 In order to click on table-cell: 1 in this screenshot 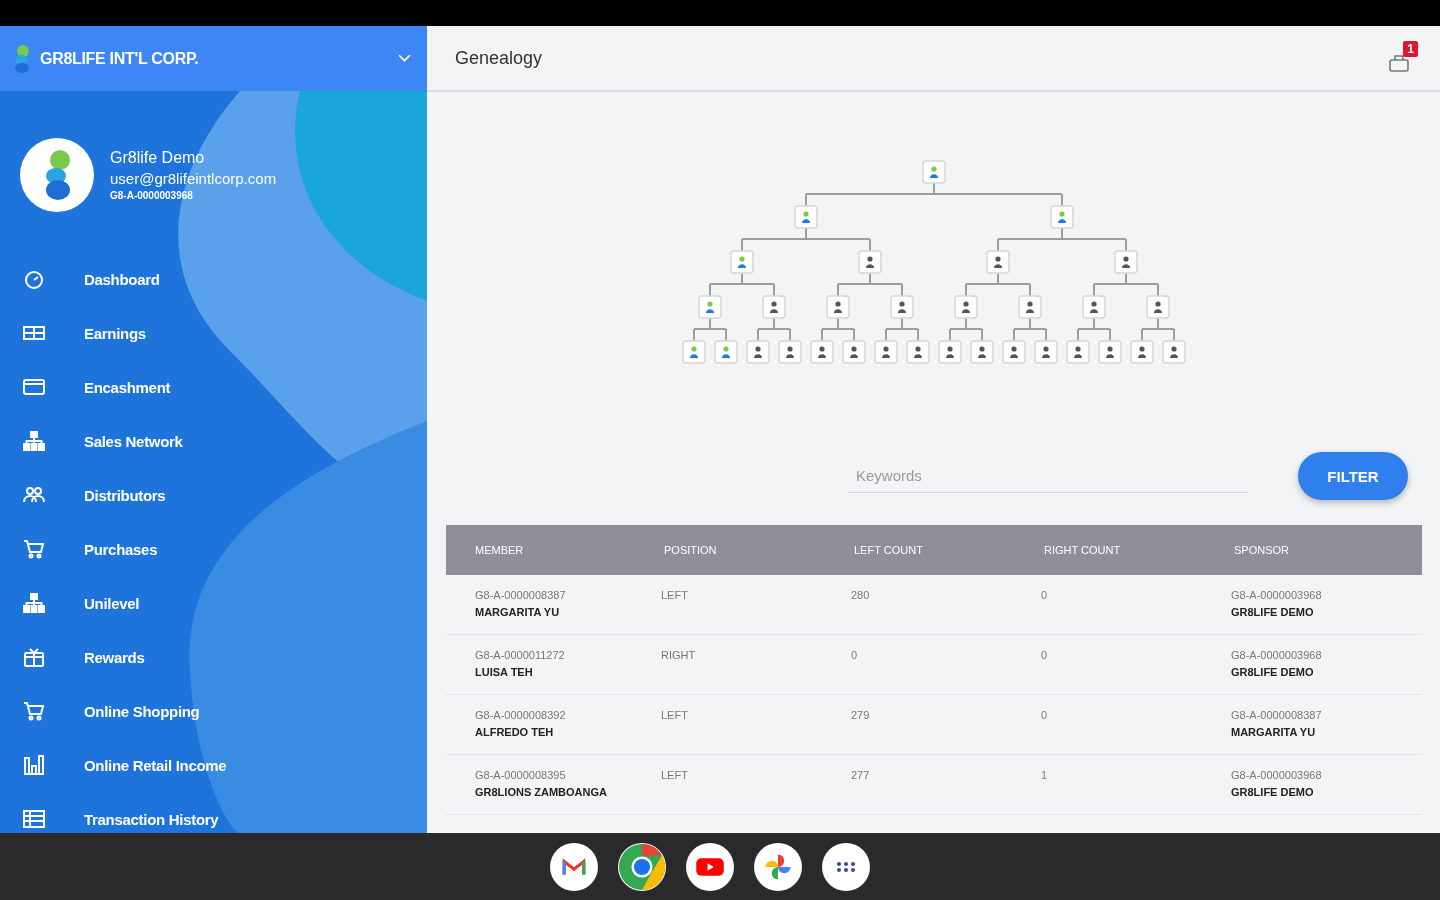, I will do `click(1044, 775)`.